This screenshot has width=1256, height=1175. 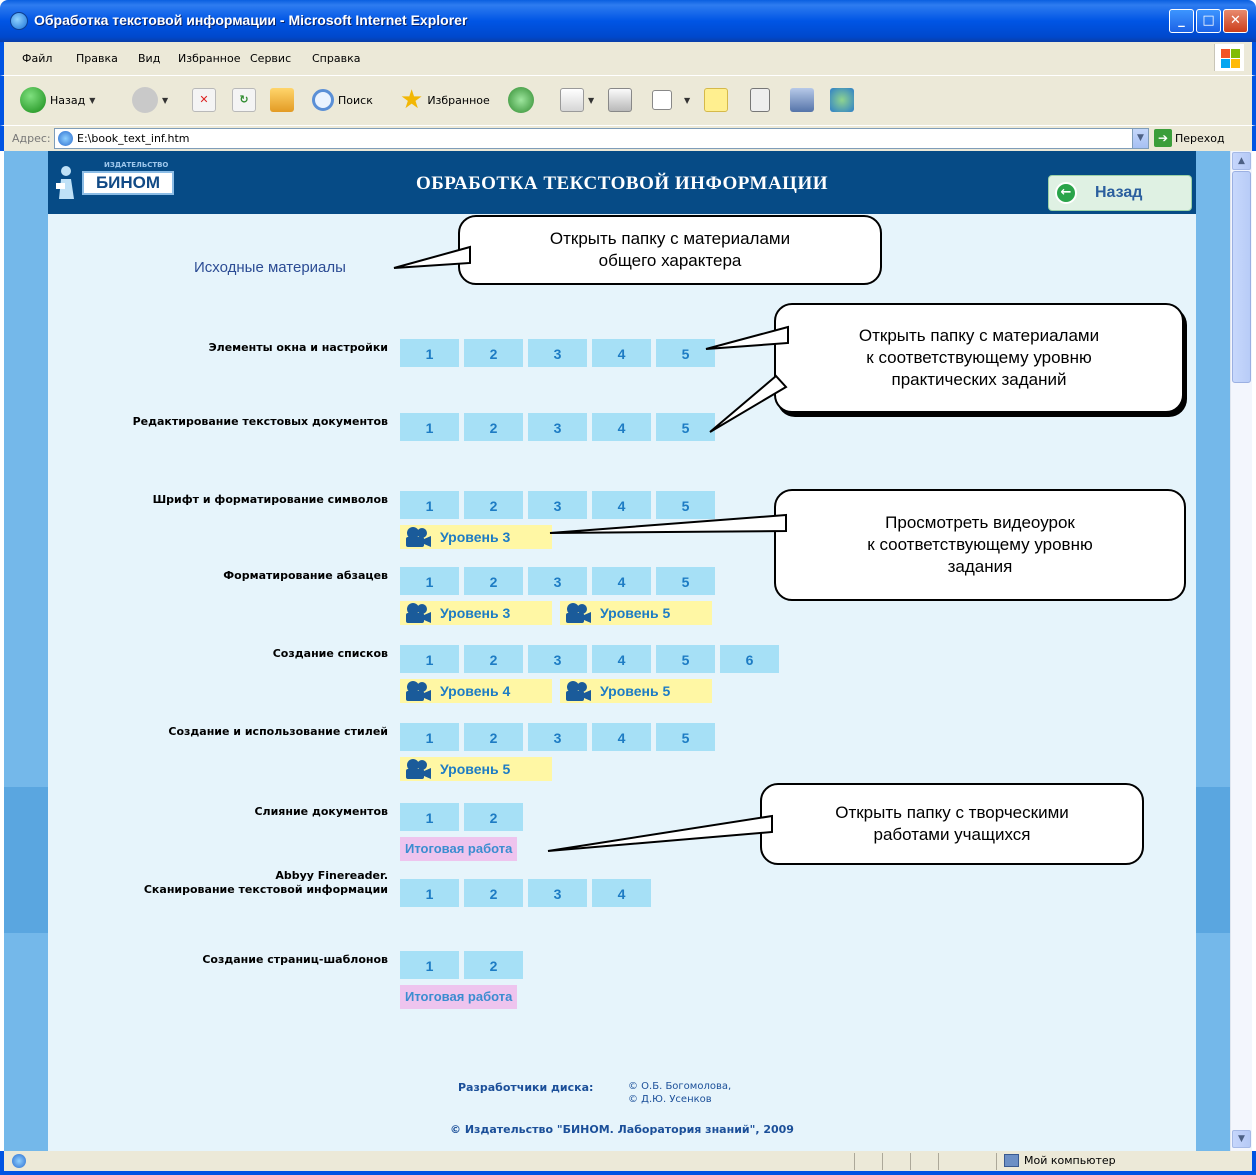 What do you see at coordinates (620, 100) in the screenshot?
I see `print-button` at bounding box center [620, 100].